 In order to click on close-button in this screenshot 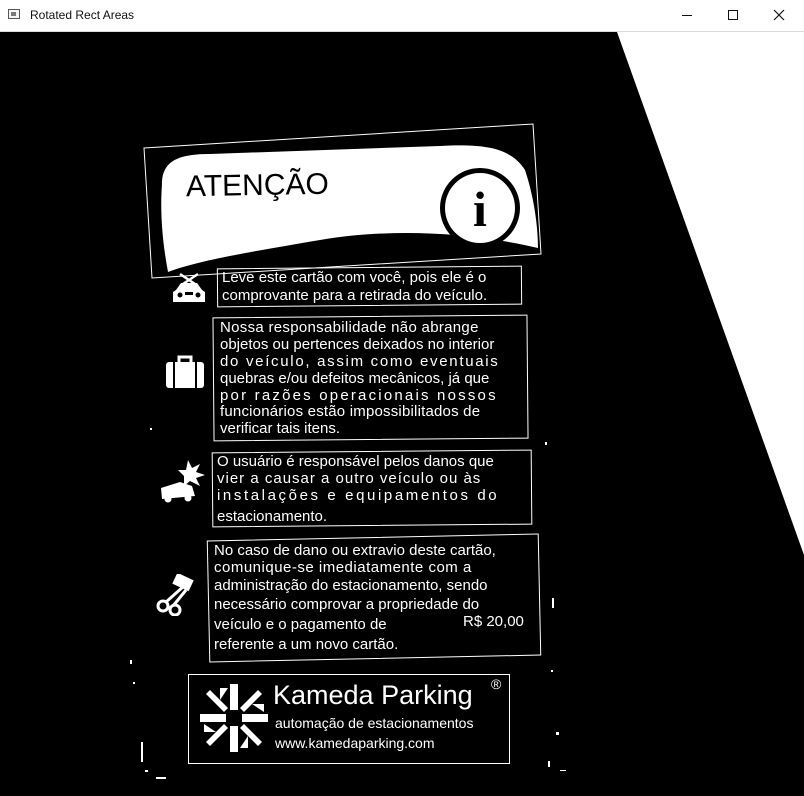, I will do `click(779, 15)`.